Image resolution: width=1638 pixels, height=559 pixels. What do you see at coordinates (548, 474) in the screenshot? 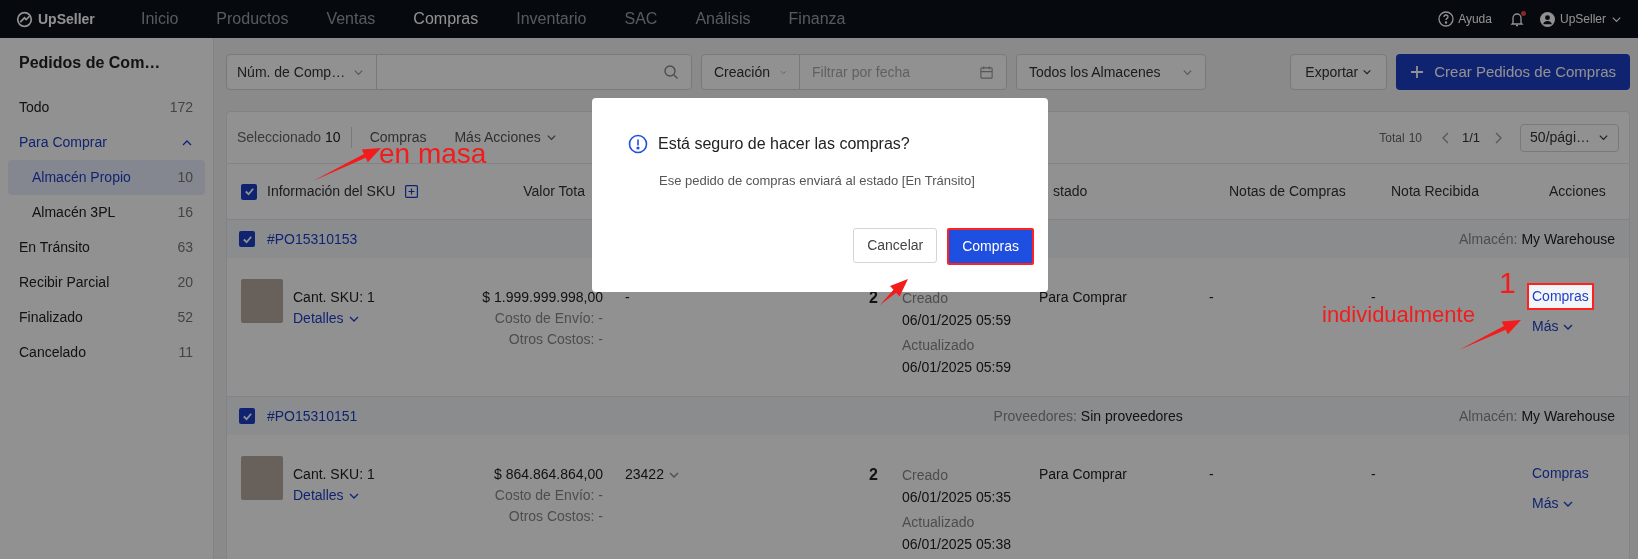
I see `total-value: $ 864.864.864,00` at bounding box center [548, 474].